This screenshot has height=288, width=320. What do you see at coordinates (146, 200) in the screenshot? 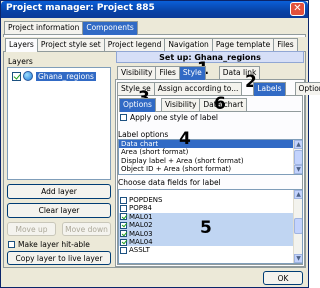
I see `field-label: POPDENS` at bounding box center [146, 200].